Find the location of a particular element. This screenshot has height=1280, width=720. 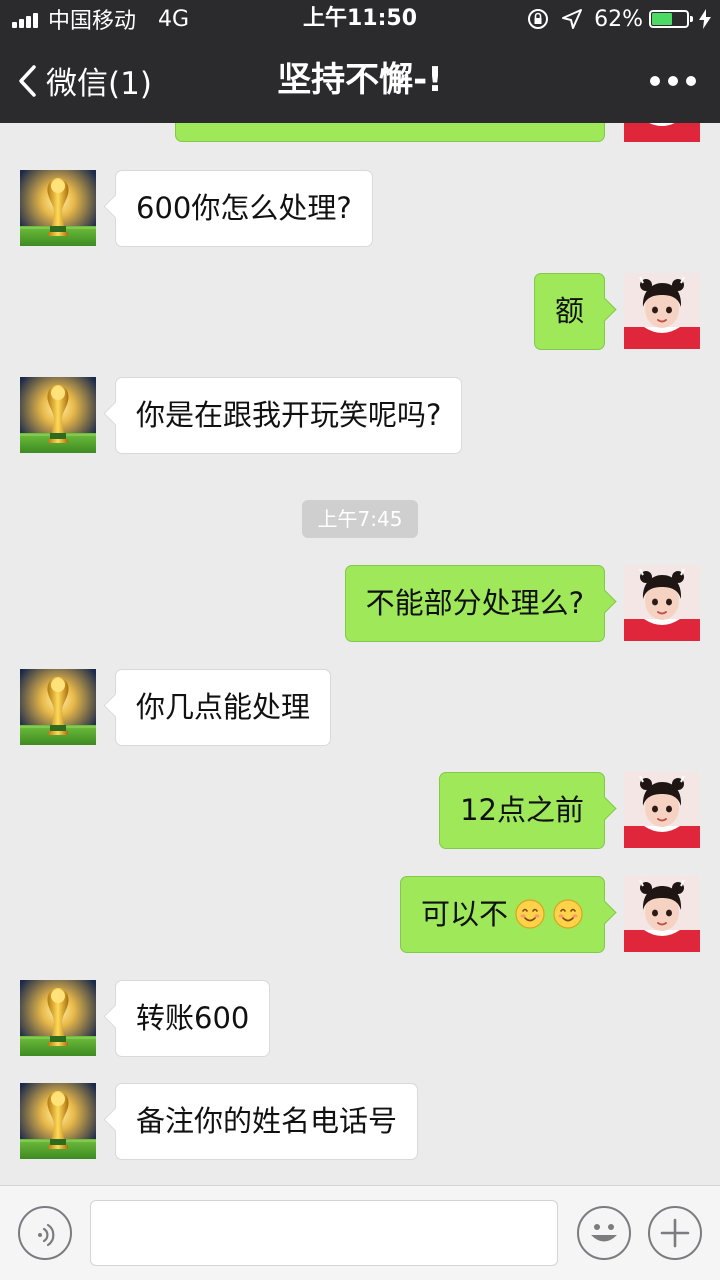

message-bubble: 600你怎么处理? is located at coordinates (244, 208).